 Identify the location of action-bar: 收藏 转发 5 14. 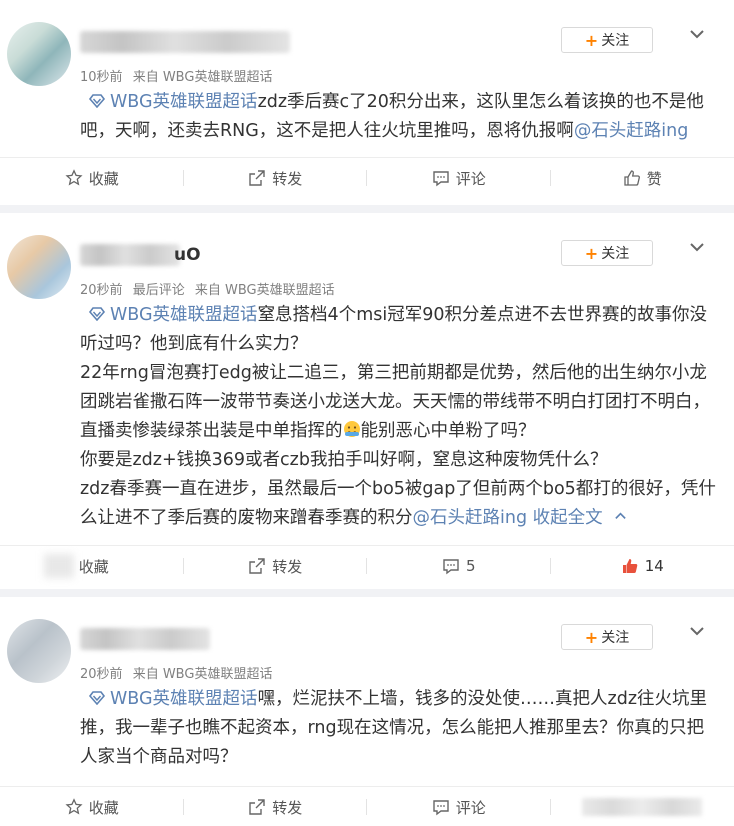
(367, 566).